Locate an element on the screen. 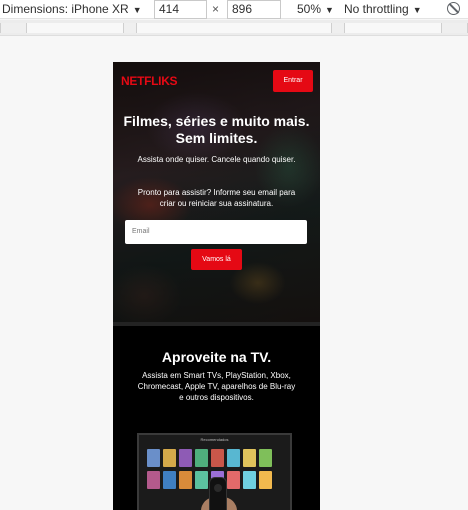 The height and width of the screenshot is (510, 468). width-input: 414 is located at coordinates (180, 9).